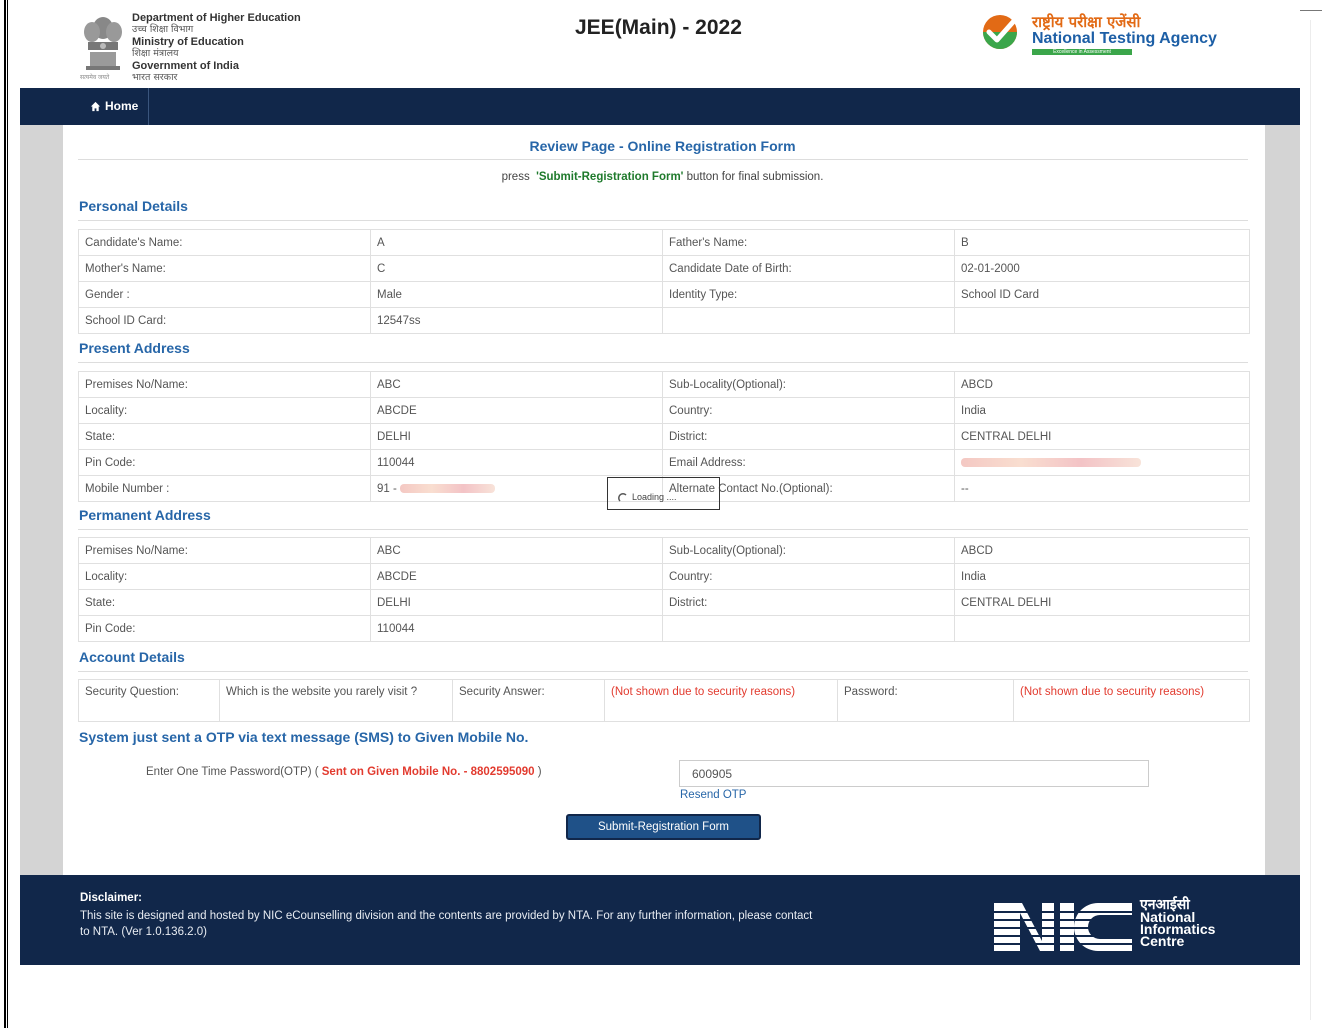 This screenshot has width=1325, height=1028. I want to click on section-present-address: Present Address, so click(134, 348).